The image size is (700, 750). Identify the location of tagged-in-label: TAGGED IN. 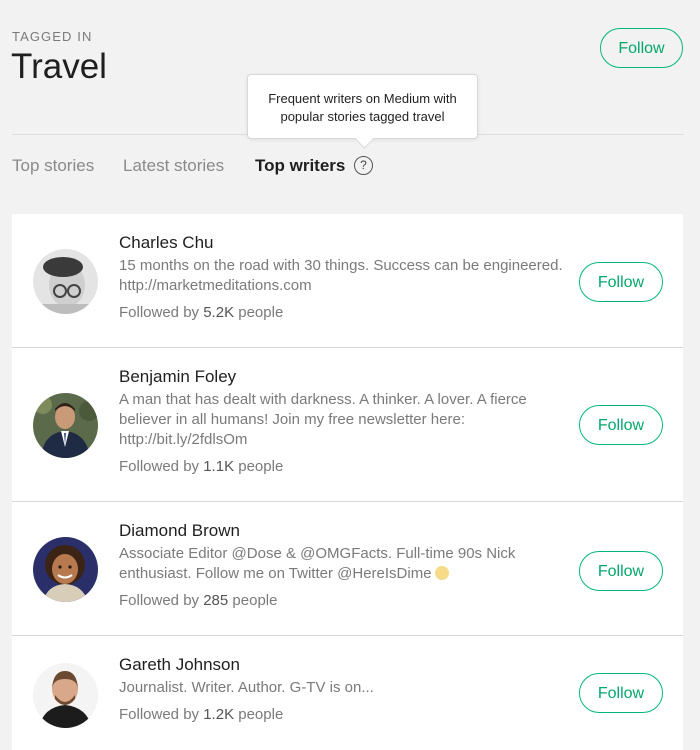
(52, 36).